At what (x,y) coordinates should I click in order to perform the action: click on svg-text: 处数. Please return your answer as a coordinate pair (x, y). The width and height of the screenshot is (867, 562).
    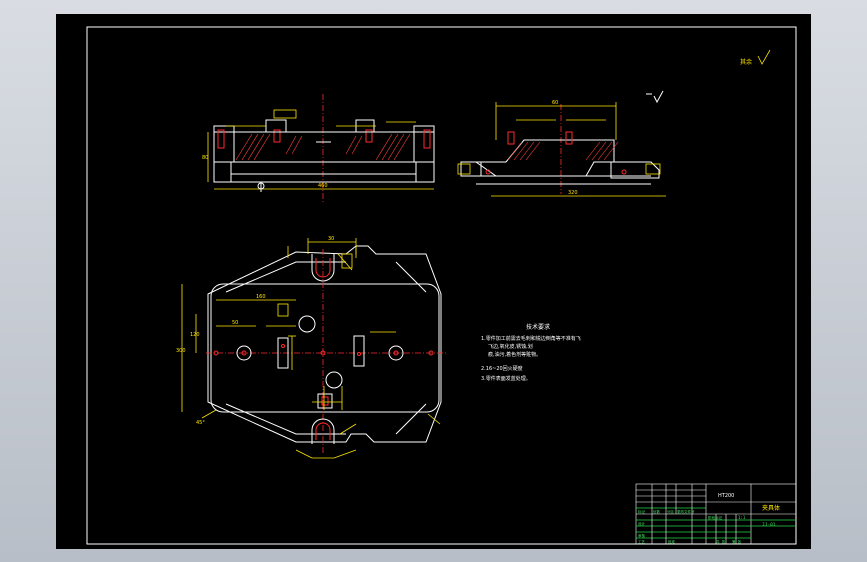
    Looking at the image, I should click on (657, 511).